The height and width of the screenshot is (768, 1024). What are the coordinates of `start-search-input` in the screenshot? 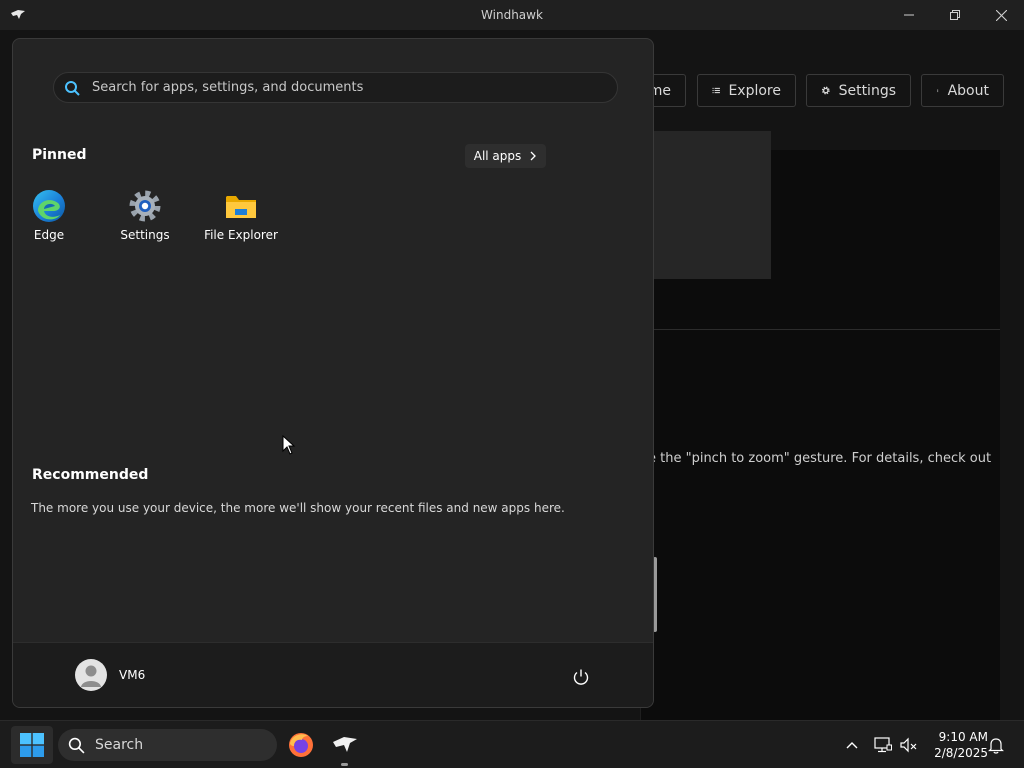 It's located at (354, 87).